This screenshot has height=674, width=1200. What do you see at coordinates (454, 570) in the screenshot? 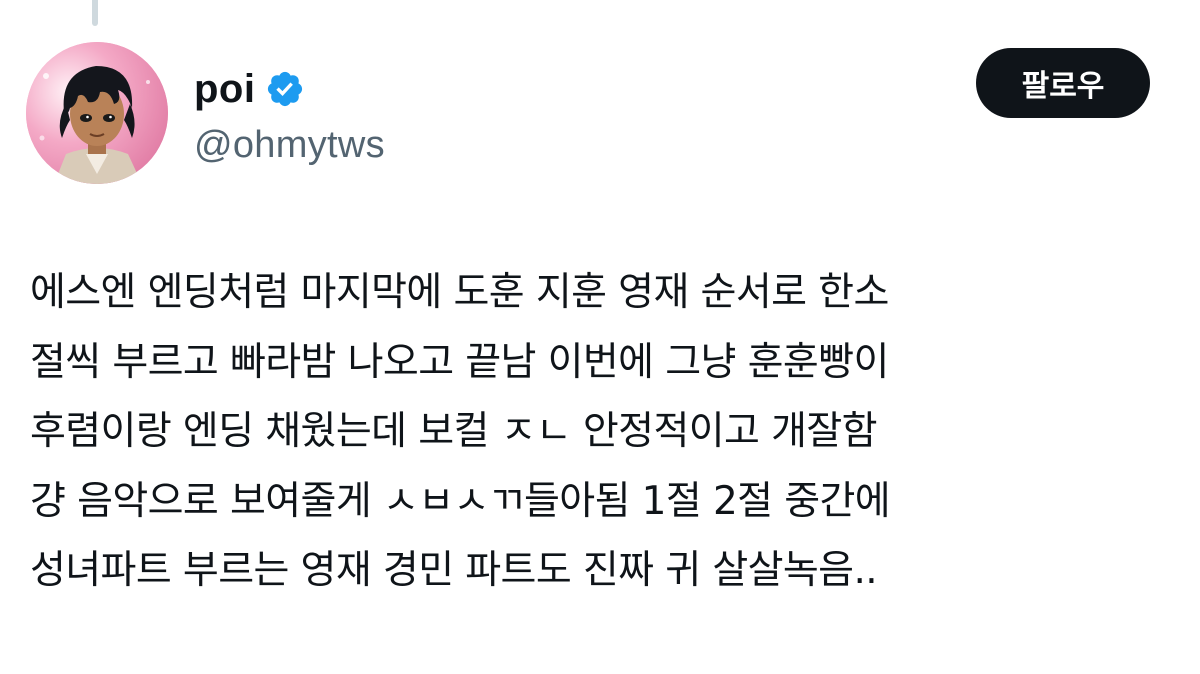
I see `tweet-text-line: 성녀파트 부르는 영재 경민 파트도 진짜 귀 살살녹음..` at bounding box center [454, 570].